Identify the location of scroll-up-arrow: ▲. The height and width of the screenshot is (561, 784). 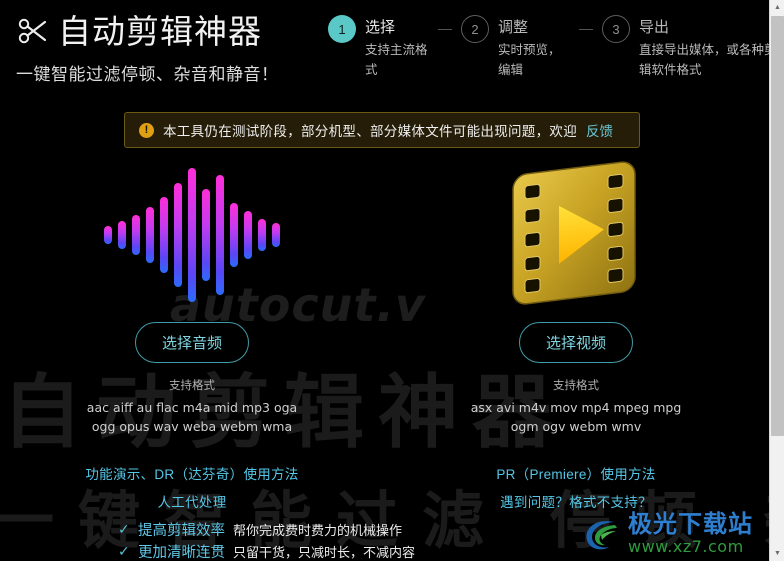
(777, 7).